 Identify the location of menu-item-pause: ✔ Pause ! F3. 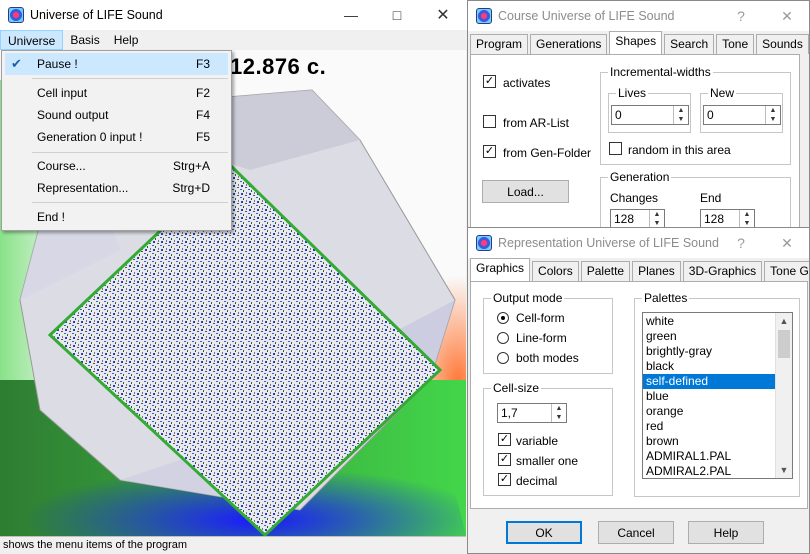
(116, 64).